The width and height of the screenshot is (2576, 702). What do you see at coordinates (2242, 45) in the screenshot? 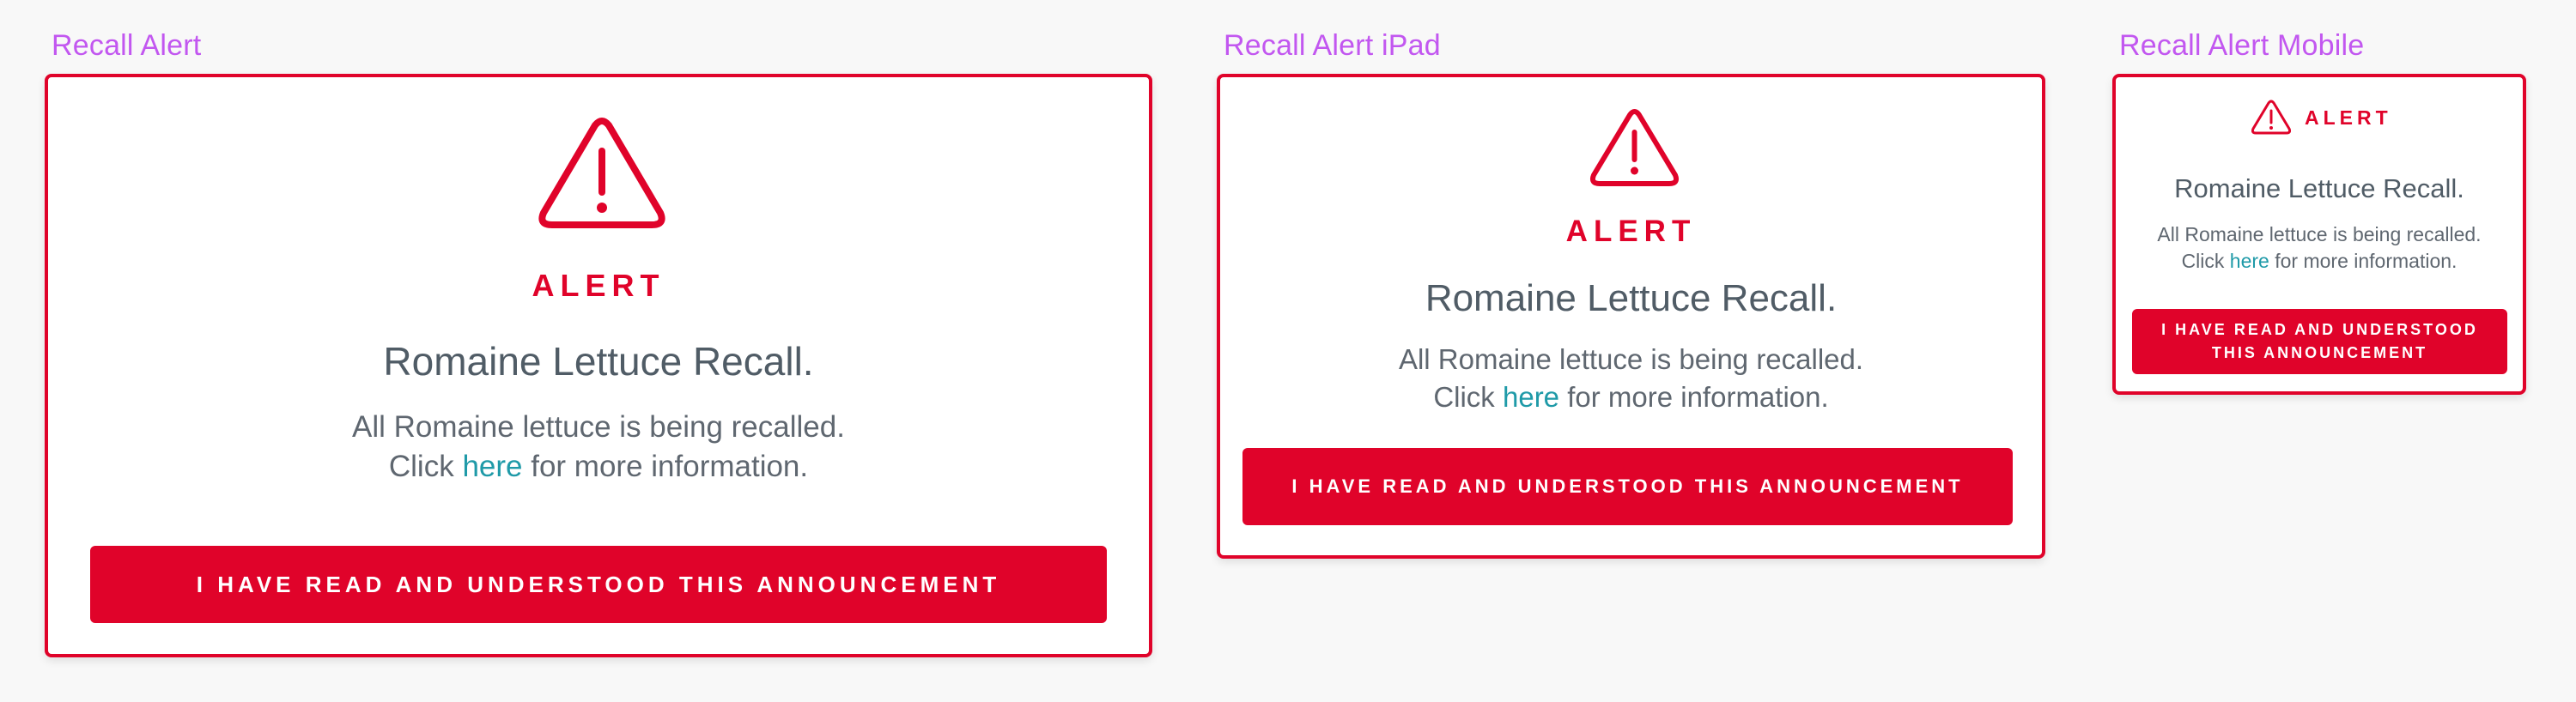
I see `label-recall-alert-mobile: Recall Alert Mobile` at bounding box center [2242, 45].